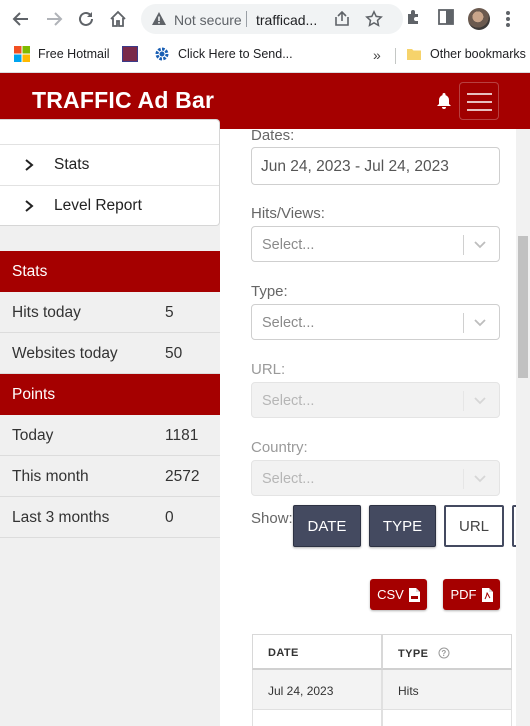  I want to click on sidebar-item-label: Stats, so click(72, 164).